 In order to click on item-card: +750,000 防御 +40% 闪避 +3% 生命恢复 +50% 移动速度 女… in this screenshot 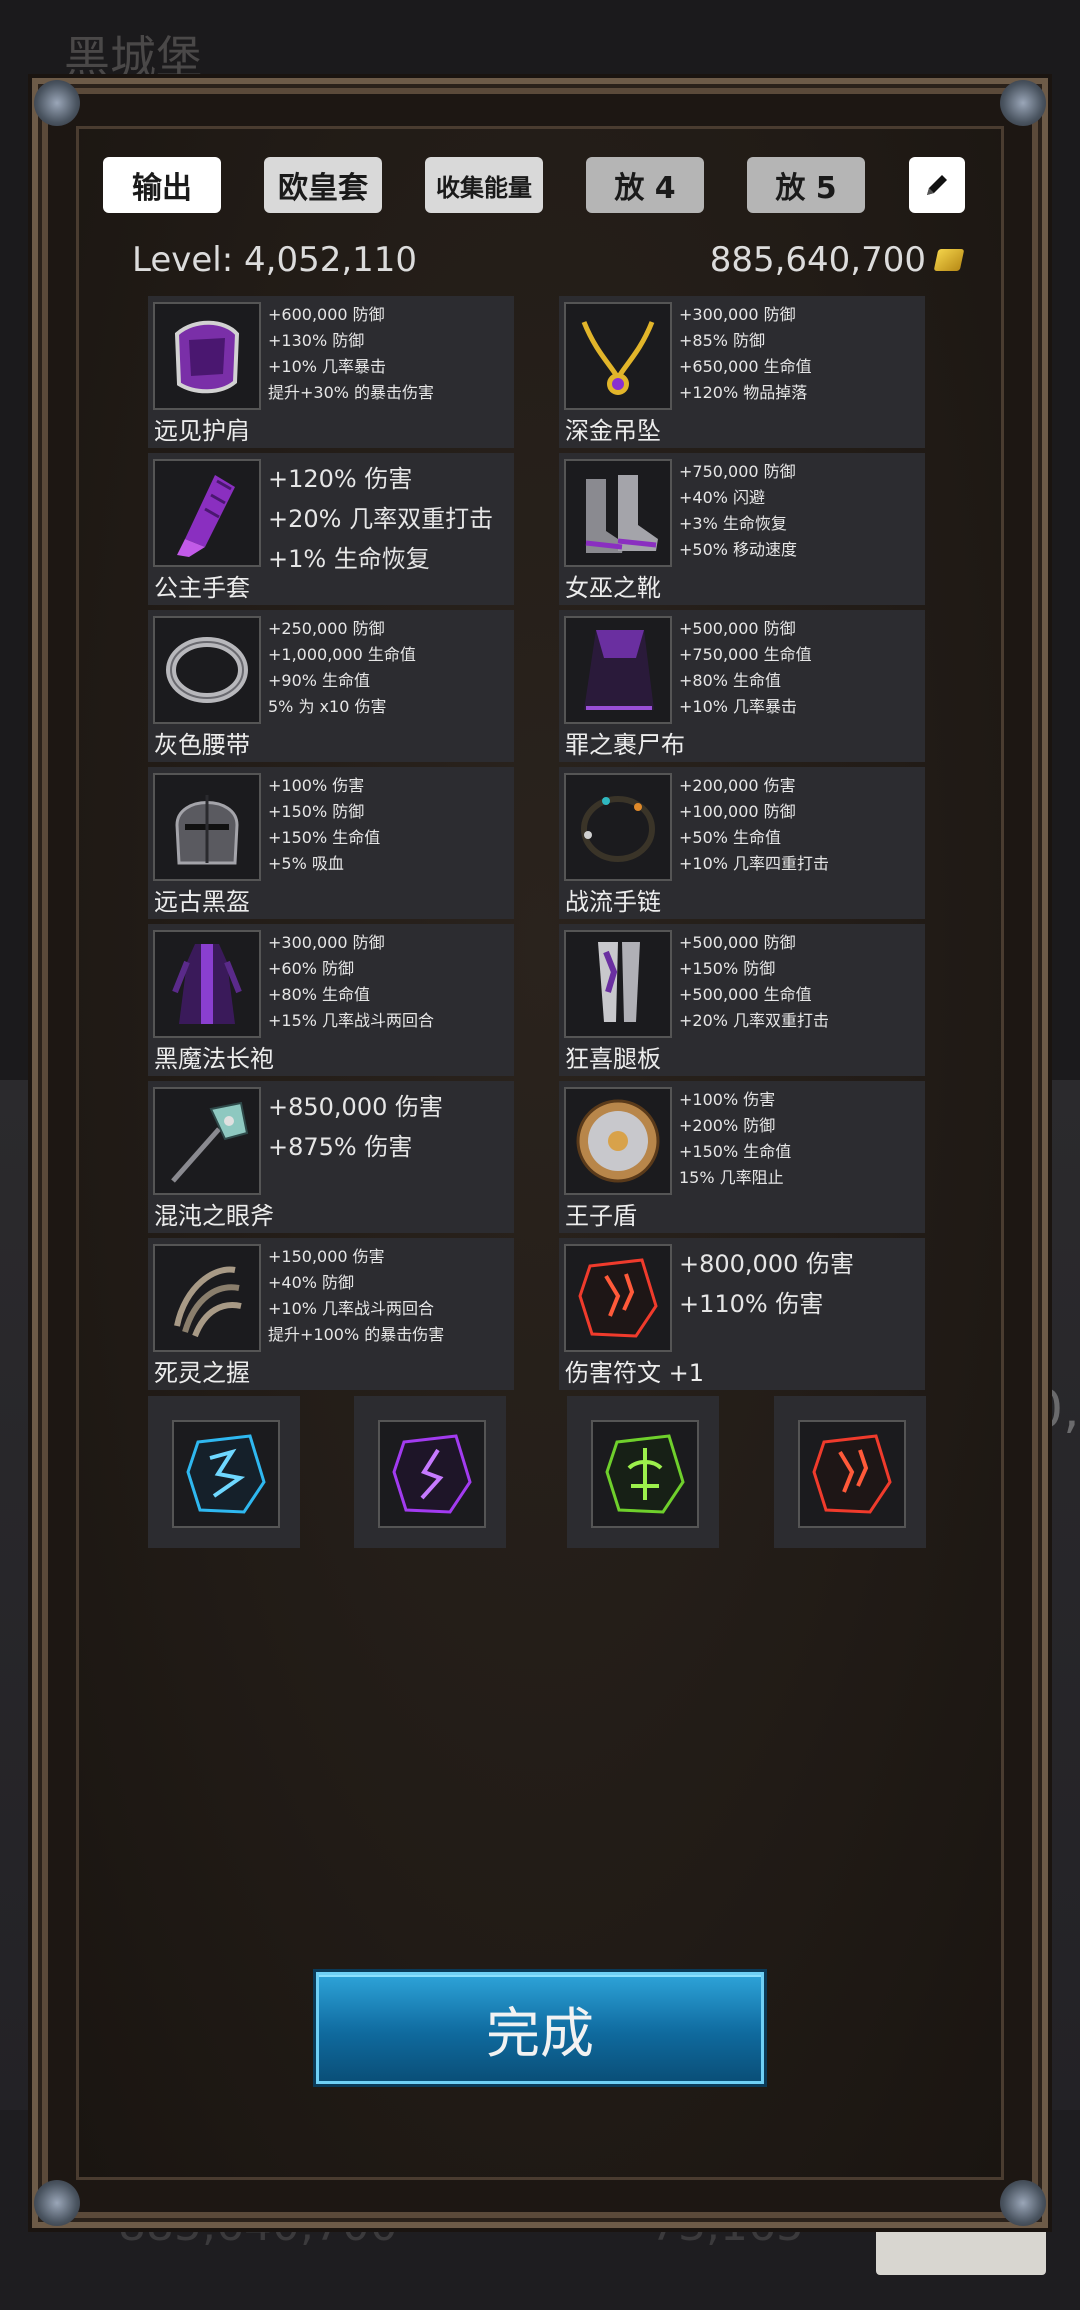, I will do `click(742, 529)`.